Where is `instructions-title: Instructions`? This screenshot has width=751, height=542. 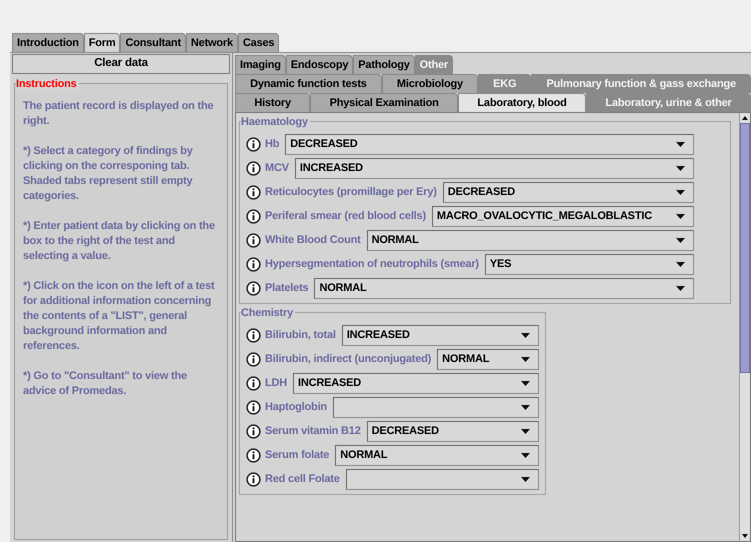 instructions-title: Instructions is located at coordinates (47, 84).